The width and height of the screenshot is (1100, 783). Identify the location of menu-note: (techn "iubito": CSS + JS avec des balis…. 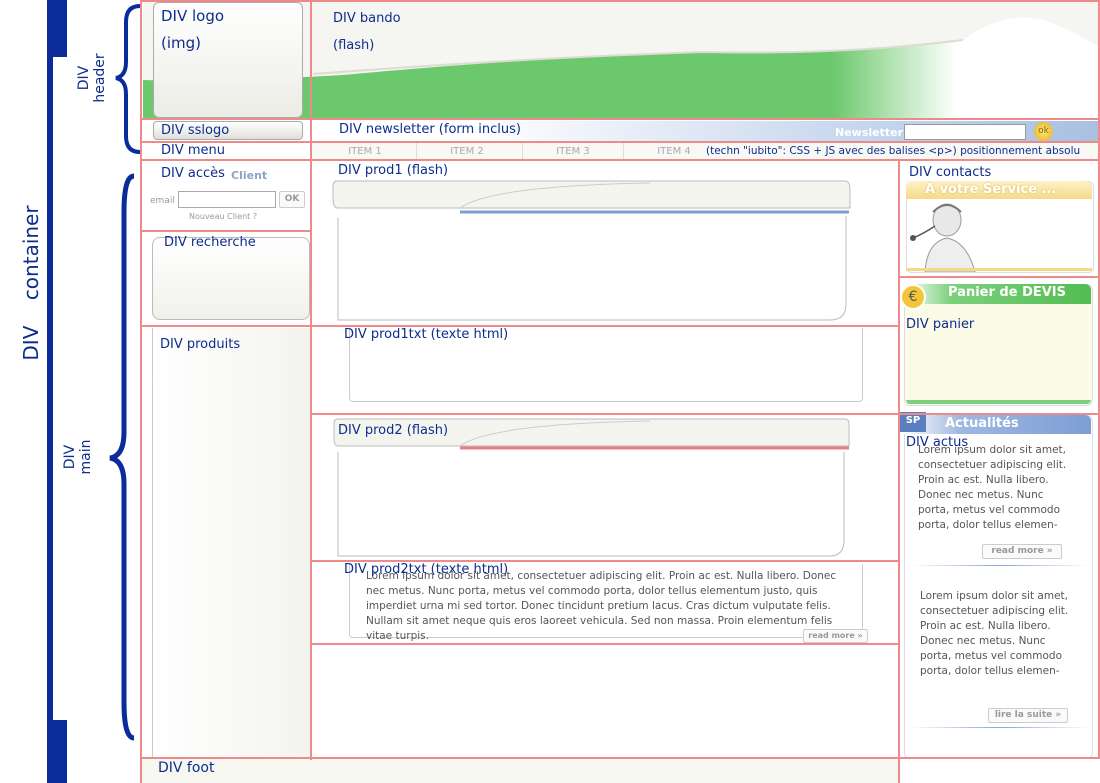
(893, 151).